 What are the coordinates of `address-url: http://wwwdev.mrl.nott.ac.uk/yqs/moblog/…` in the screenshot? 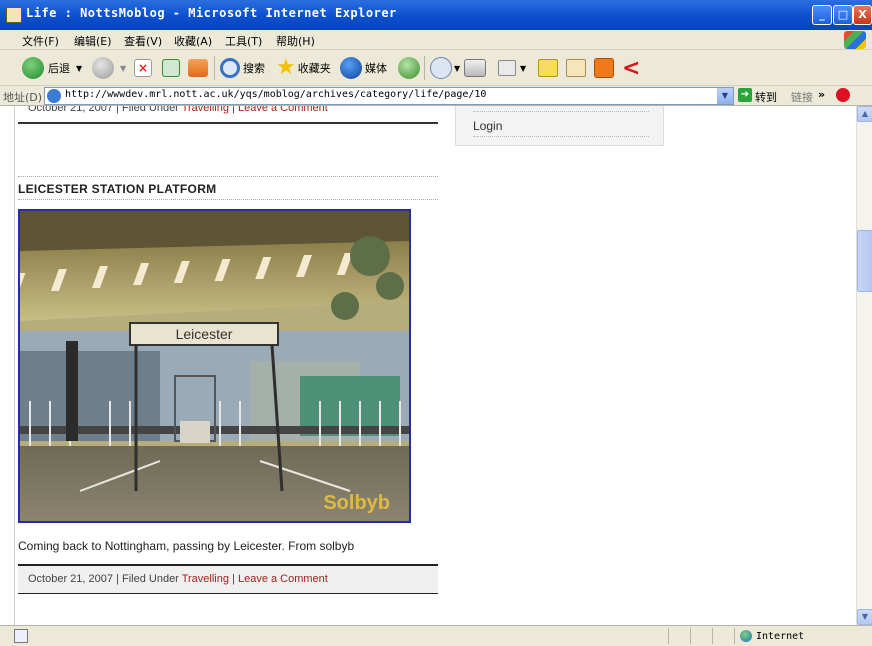 It's located at (275, 94).